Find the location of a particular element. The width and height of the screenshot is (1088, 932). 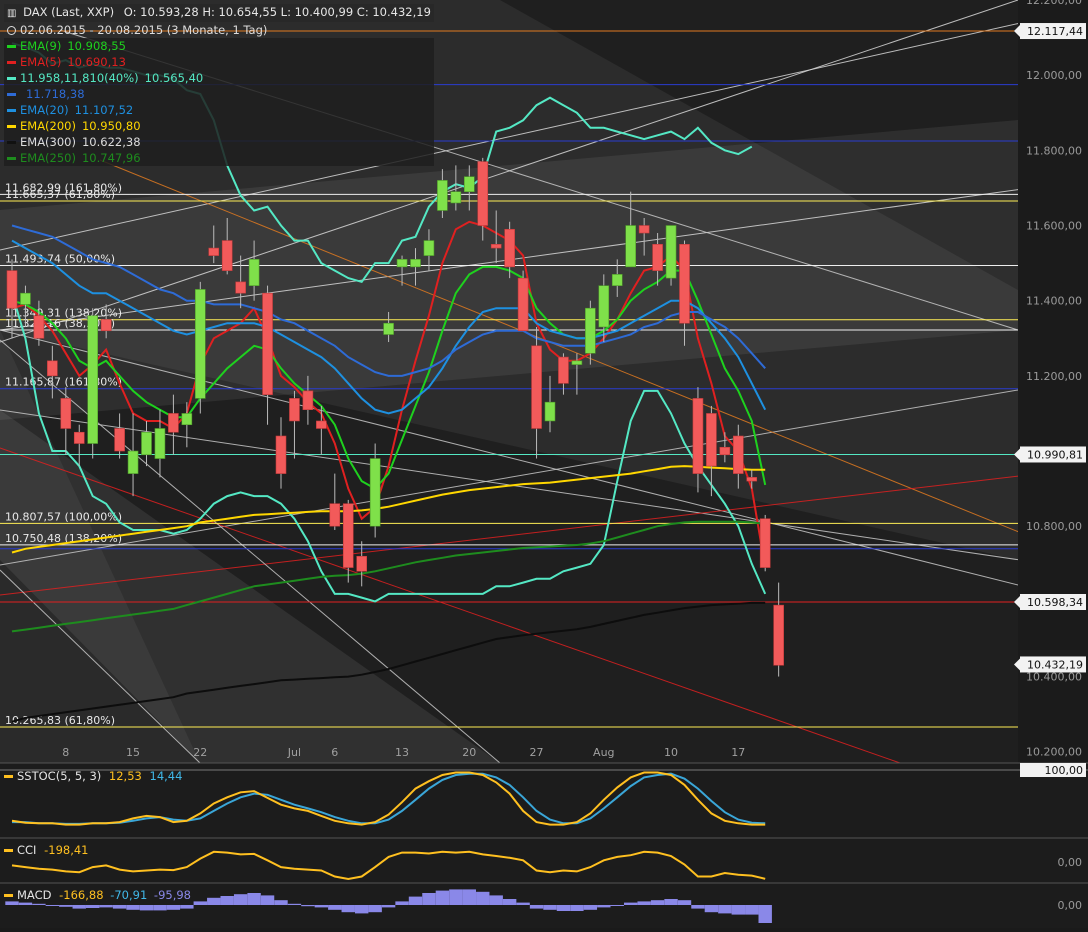

x-tick-label: 10 is located at coordinates (671, 752).